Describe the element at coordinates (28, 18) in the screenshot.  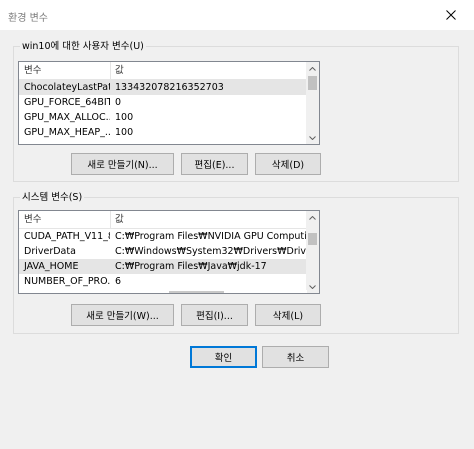
I see `window-title: 환경 변수` at that location.